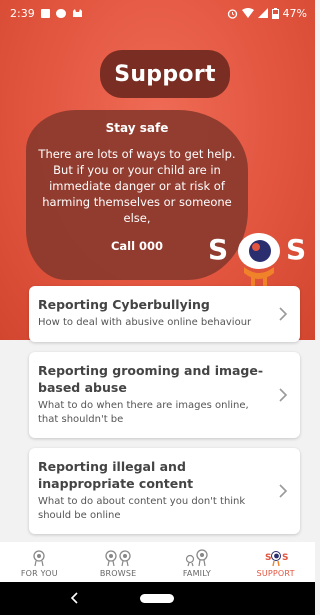 Image resolution: width=320 pixels, height=615 pixels. What do you see at coordinates (218, 249) in the screenshot?
I see `sos-letter-s1: S` at bounding box center [218, 249].